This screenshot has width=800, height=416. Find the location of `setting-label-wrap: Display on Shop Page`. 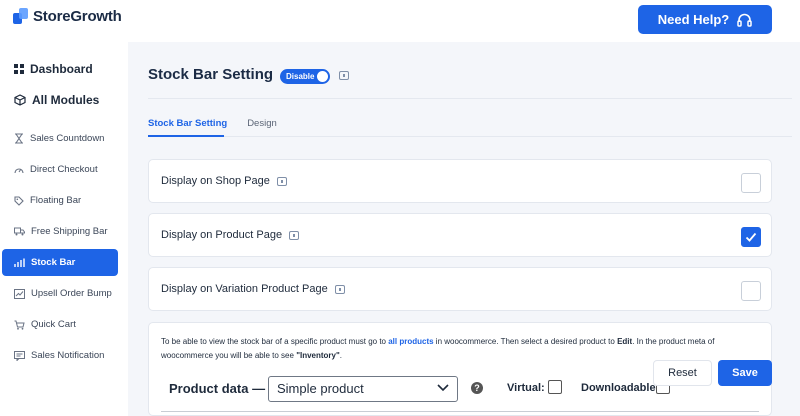

setting-label-wrap: Display on Shop Page is located at coordinates (224, 181).